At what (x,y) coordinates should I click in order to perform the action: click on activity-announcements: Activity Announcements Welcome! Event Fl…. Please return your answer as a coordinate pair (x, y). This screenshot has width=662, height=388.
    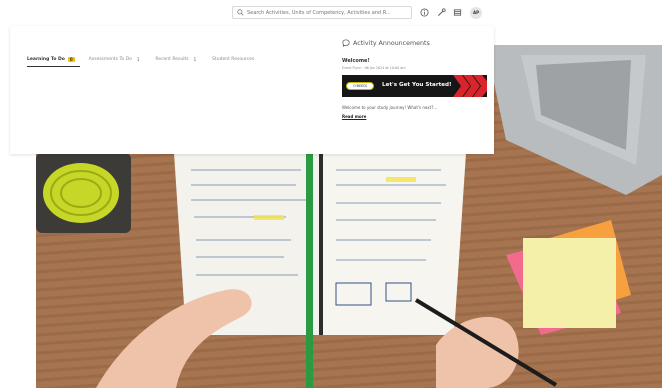
    Looking at the image, I should click on (414, 78).